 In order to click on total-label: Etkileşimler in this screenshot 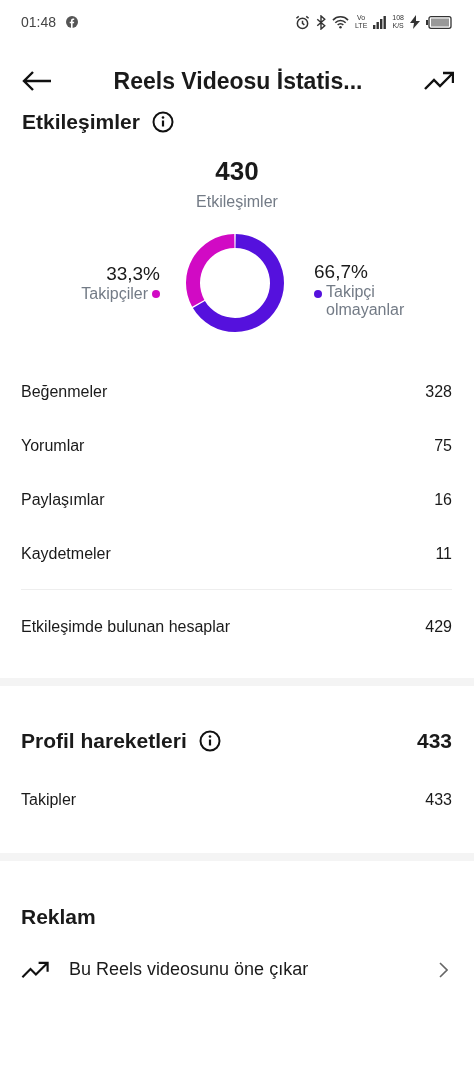, I will do `click(237, 202)`.